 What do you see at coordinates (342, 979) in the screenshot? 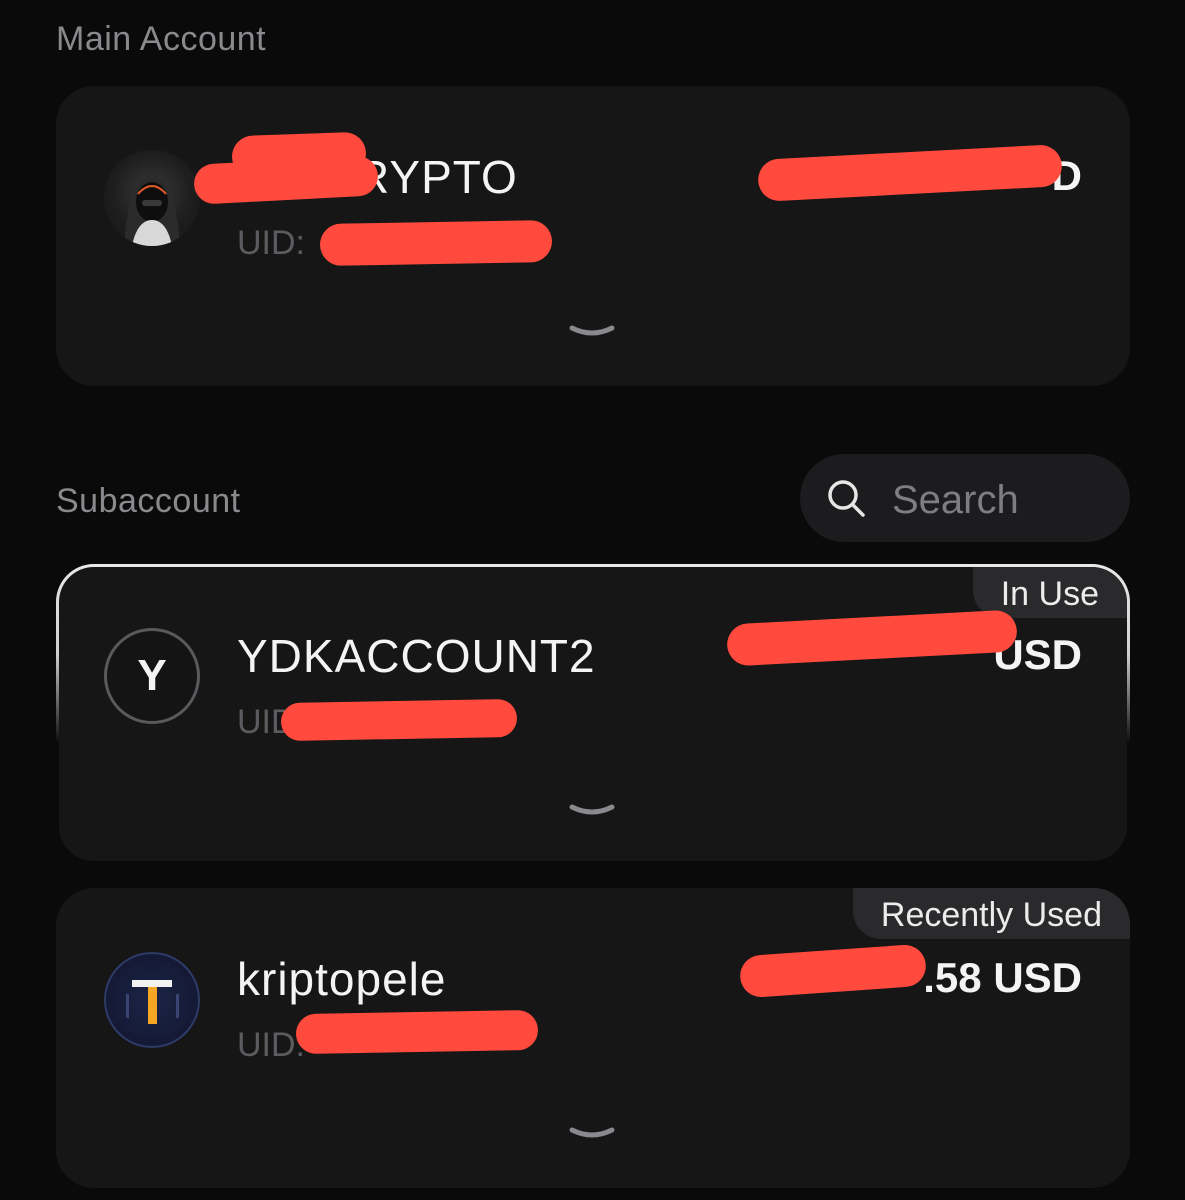
I see `subaccount-name: kriptopele` at bounding box center [342, 979].